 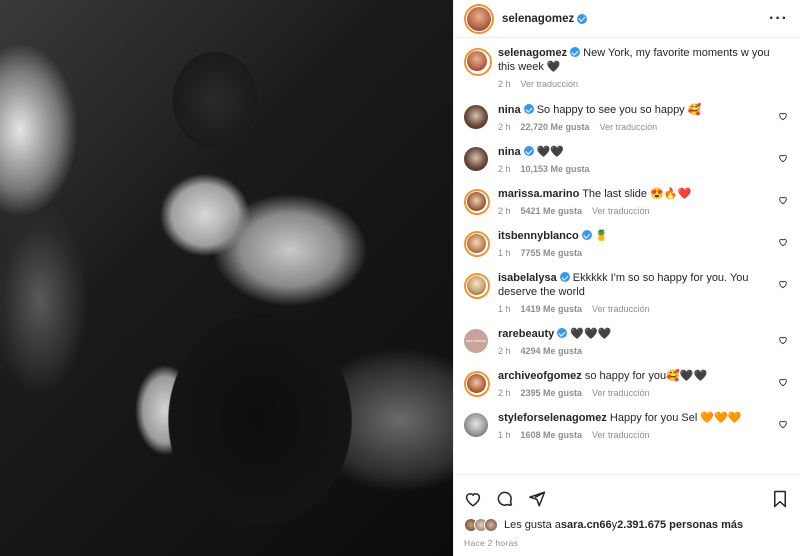 I want to click on share-icon, so click(x=537, y=499).